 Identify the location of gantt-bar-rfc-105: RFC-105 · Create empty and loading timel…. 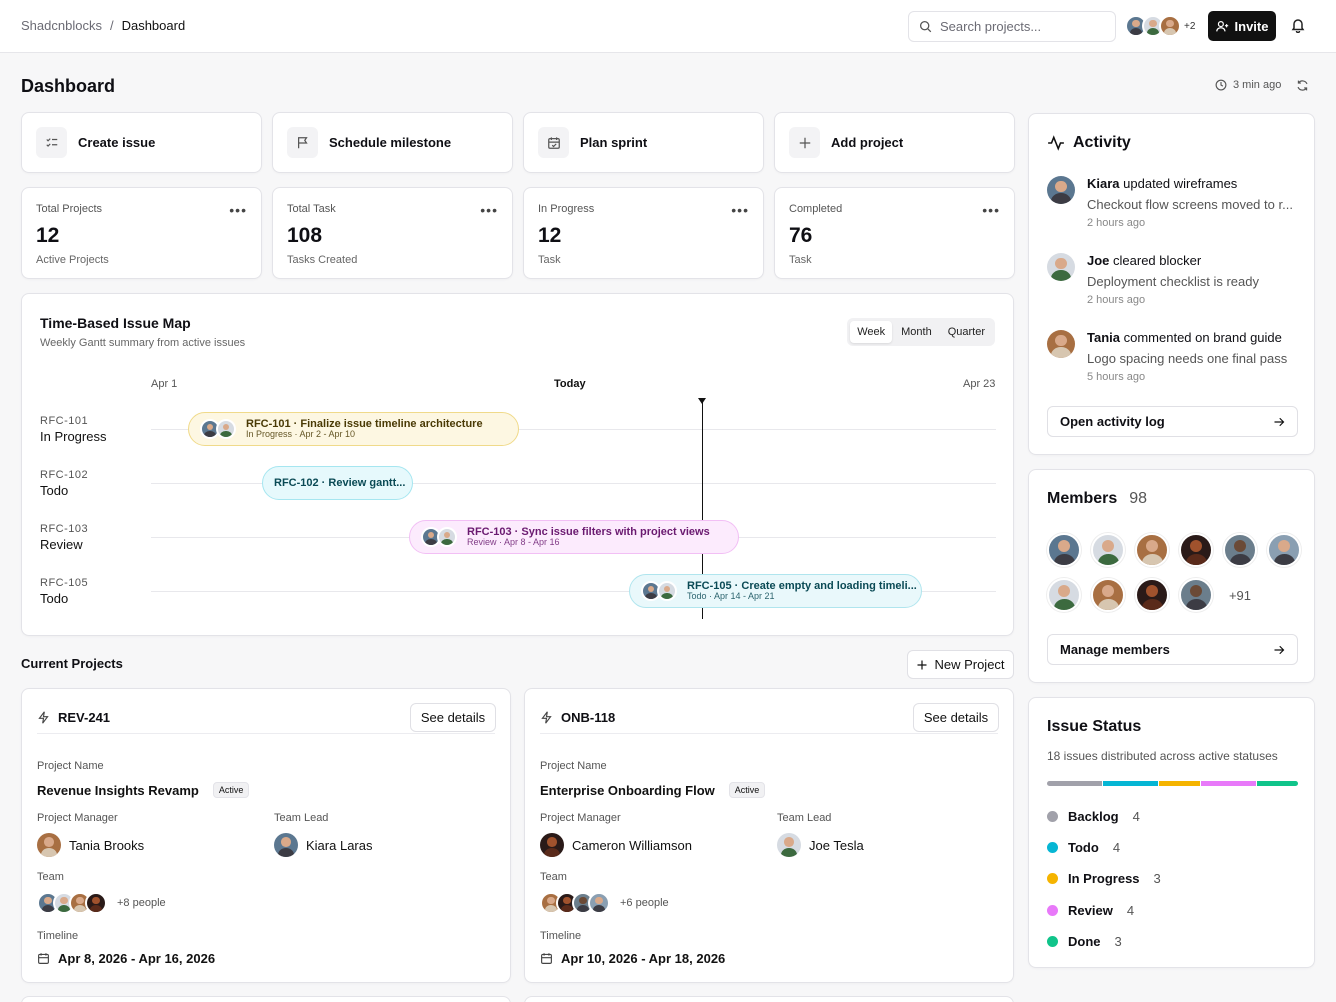
(775, 591).